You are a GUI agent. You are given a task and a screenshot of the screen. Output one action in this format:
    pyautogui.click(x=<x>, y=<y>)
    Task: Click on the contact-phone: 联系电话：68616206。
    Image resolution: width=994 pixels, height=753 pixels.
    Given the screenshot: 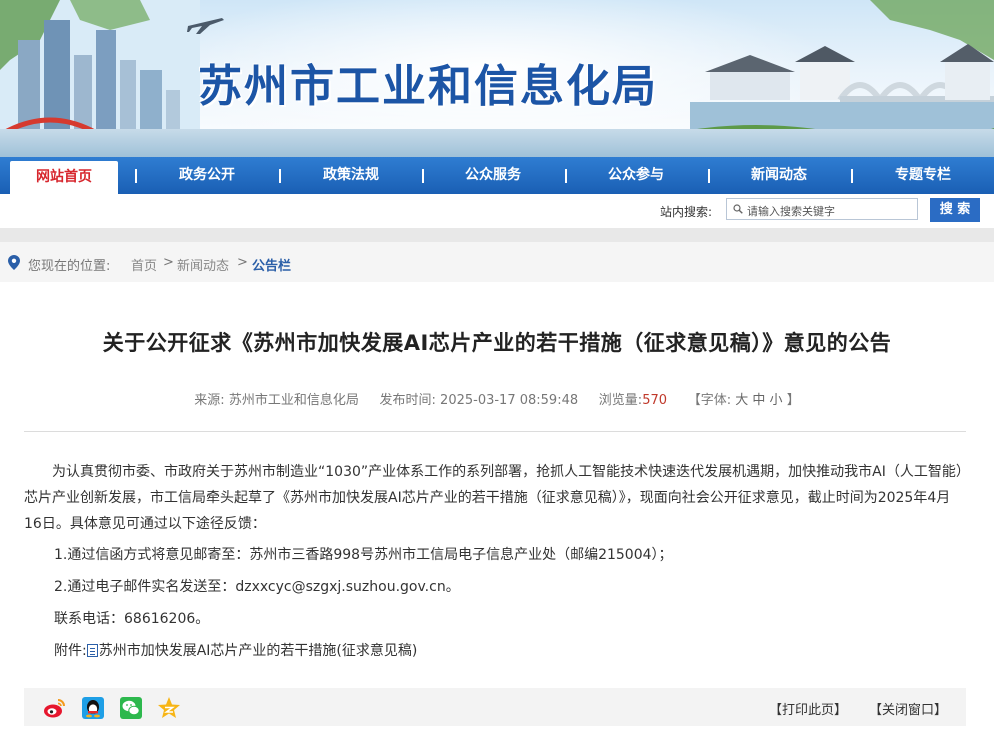 What is the action you would take?
    pyautogui.click(x=132, y=619)
    